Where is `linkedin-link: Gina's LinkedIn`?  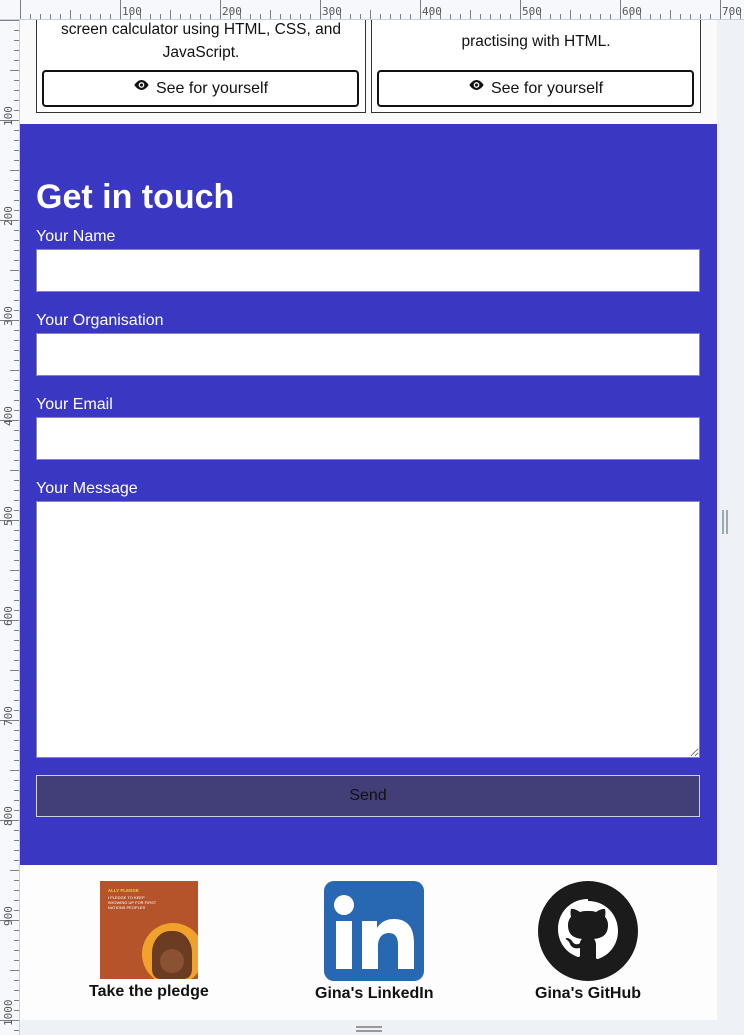 linkedin-link: Gina's LinkedIn is located at coordinates (374, 942).